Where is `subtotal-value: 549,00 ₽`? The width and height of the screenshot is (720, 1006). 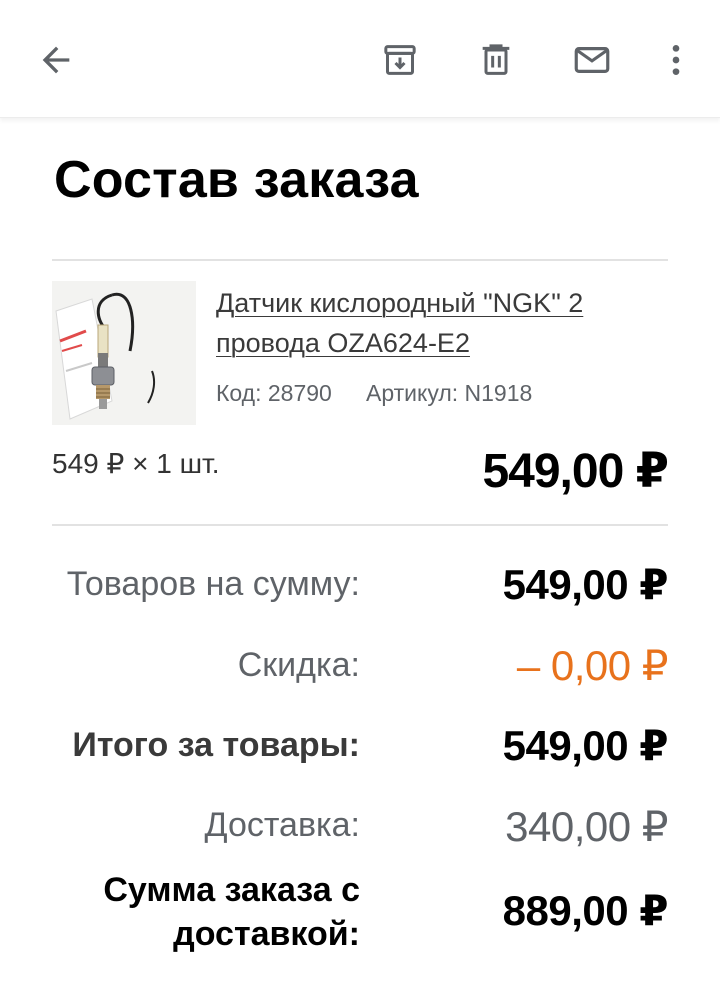 subtotal-value: 549,00 ₽ is located at coordinates (585, 745).